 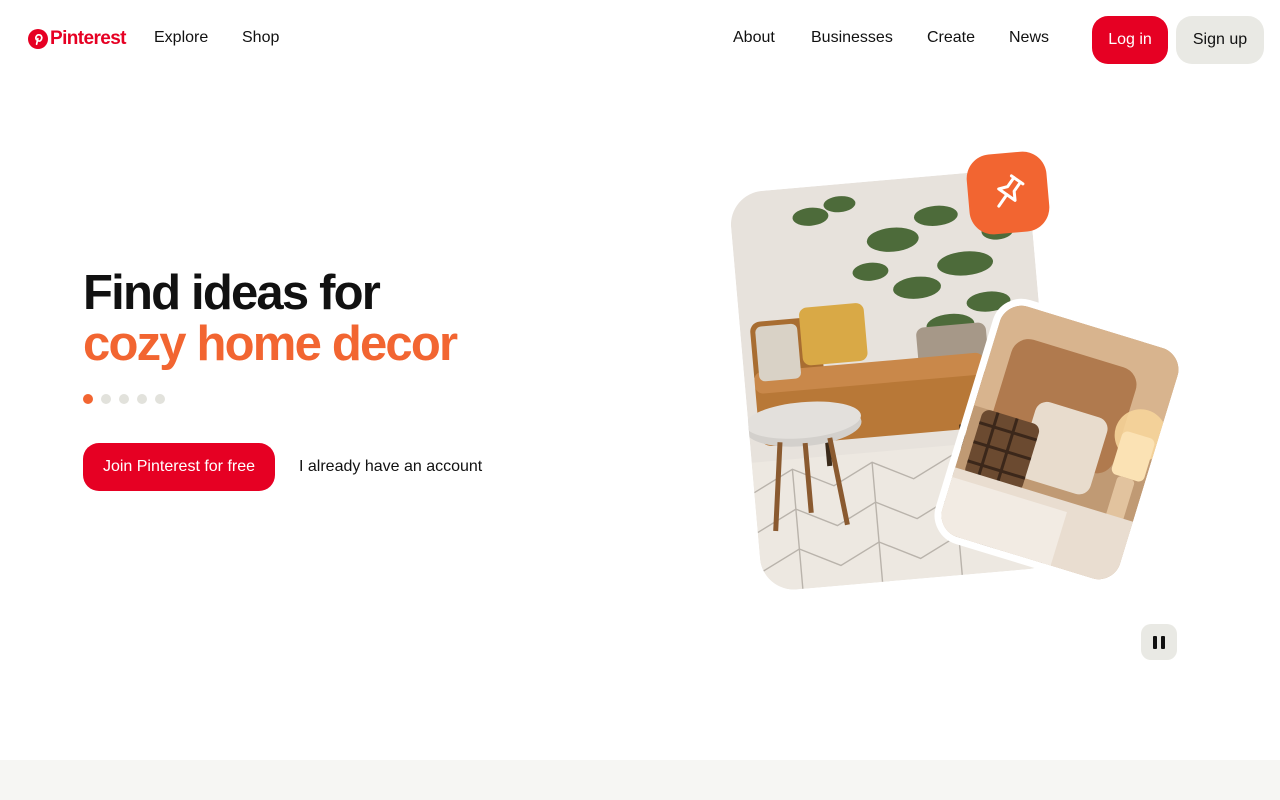 What do you see at coordinates (179, 467) in the screenshot?
I see `join-free-button: Join Pinterest for free` at bounding box center [179, 467].